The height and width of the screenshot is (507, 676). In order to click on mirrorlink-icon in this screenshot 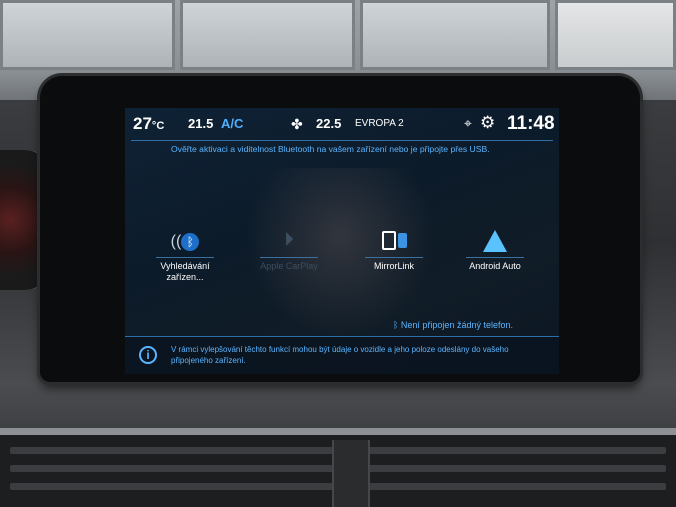, I will do `click(394, 240)`.